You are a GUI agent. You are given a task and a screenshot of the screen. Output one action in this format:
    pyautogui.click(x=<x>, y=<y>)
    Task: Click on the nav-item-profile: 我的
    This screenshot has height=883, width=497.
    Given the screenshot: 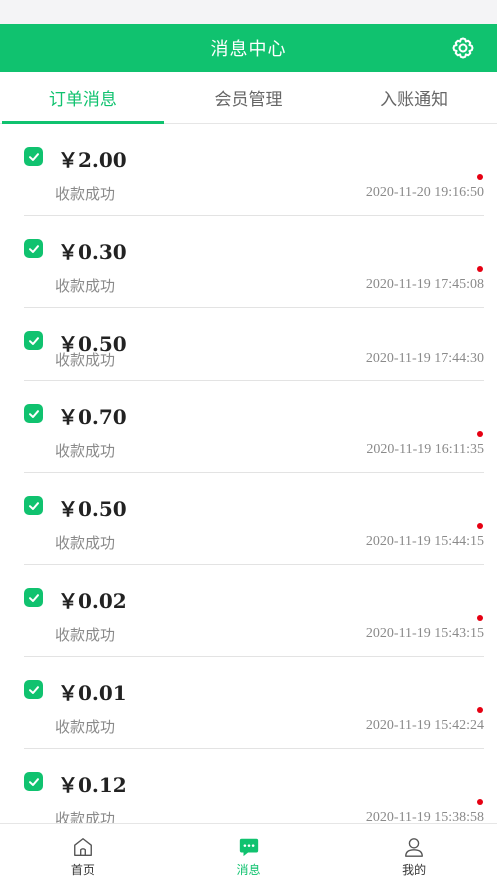 What is the action you would take?
    pyautogui.click(x=414, y=853)
    